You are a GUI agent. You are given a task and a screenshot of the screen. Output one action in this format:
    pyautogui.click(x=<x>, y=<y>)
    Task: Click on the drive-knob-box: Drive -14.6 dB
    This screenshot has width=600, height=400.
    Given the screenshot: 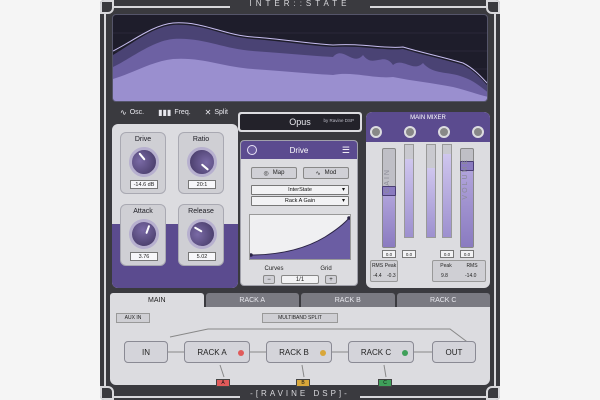 What is the action you would take?
    pyautogui.click(x=143, y=163)
    